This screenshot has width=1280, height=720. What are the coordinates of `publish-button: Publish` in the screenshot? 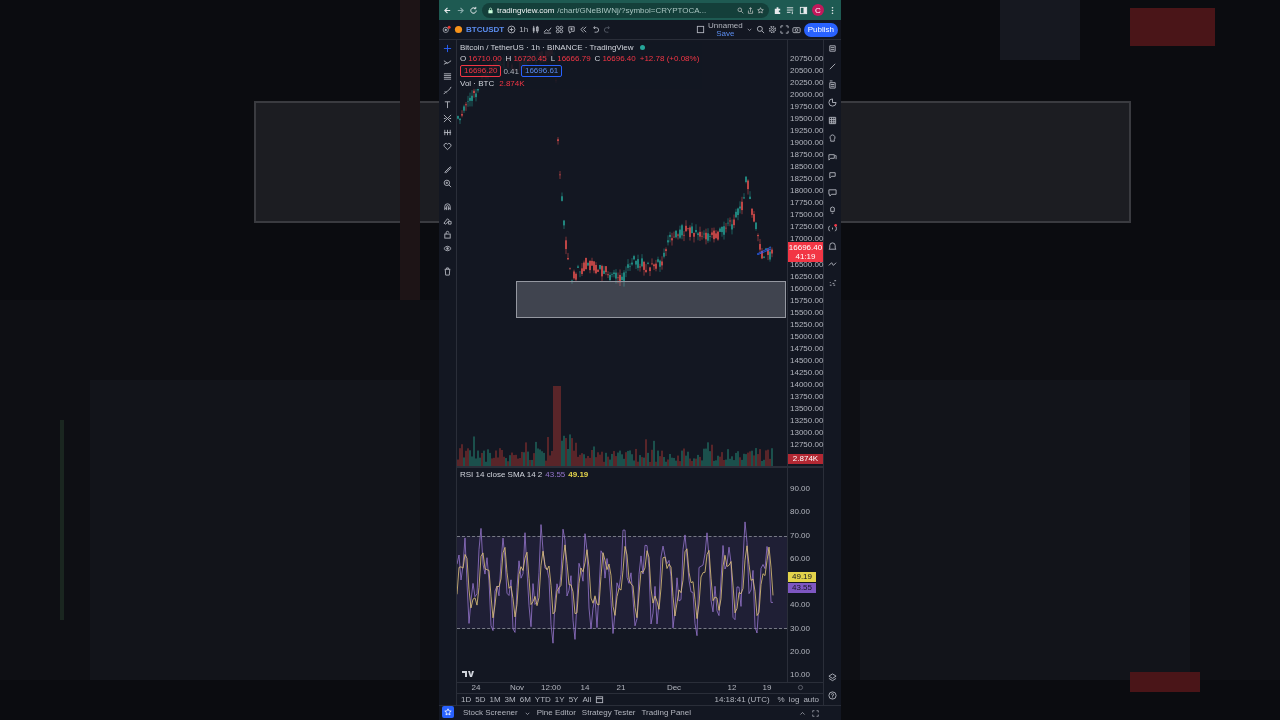 It's located at (820, 29).